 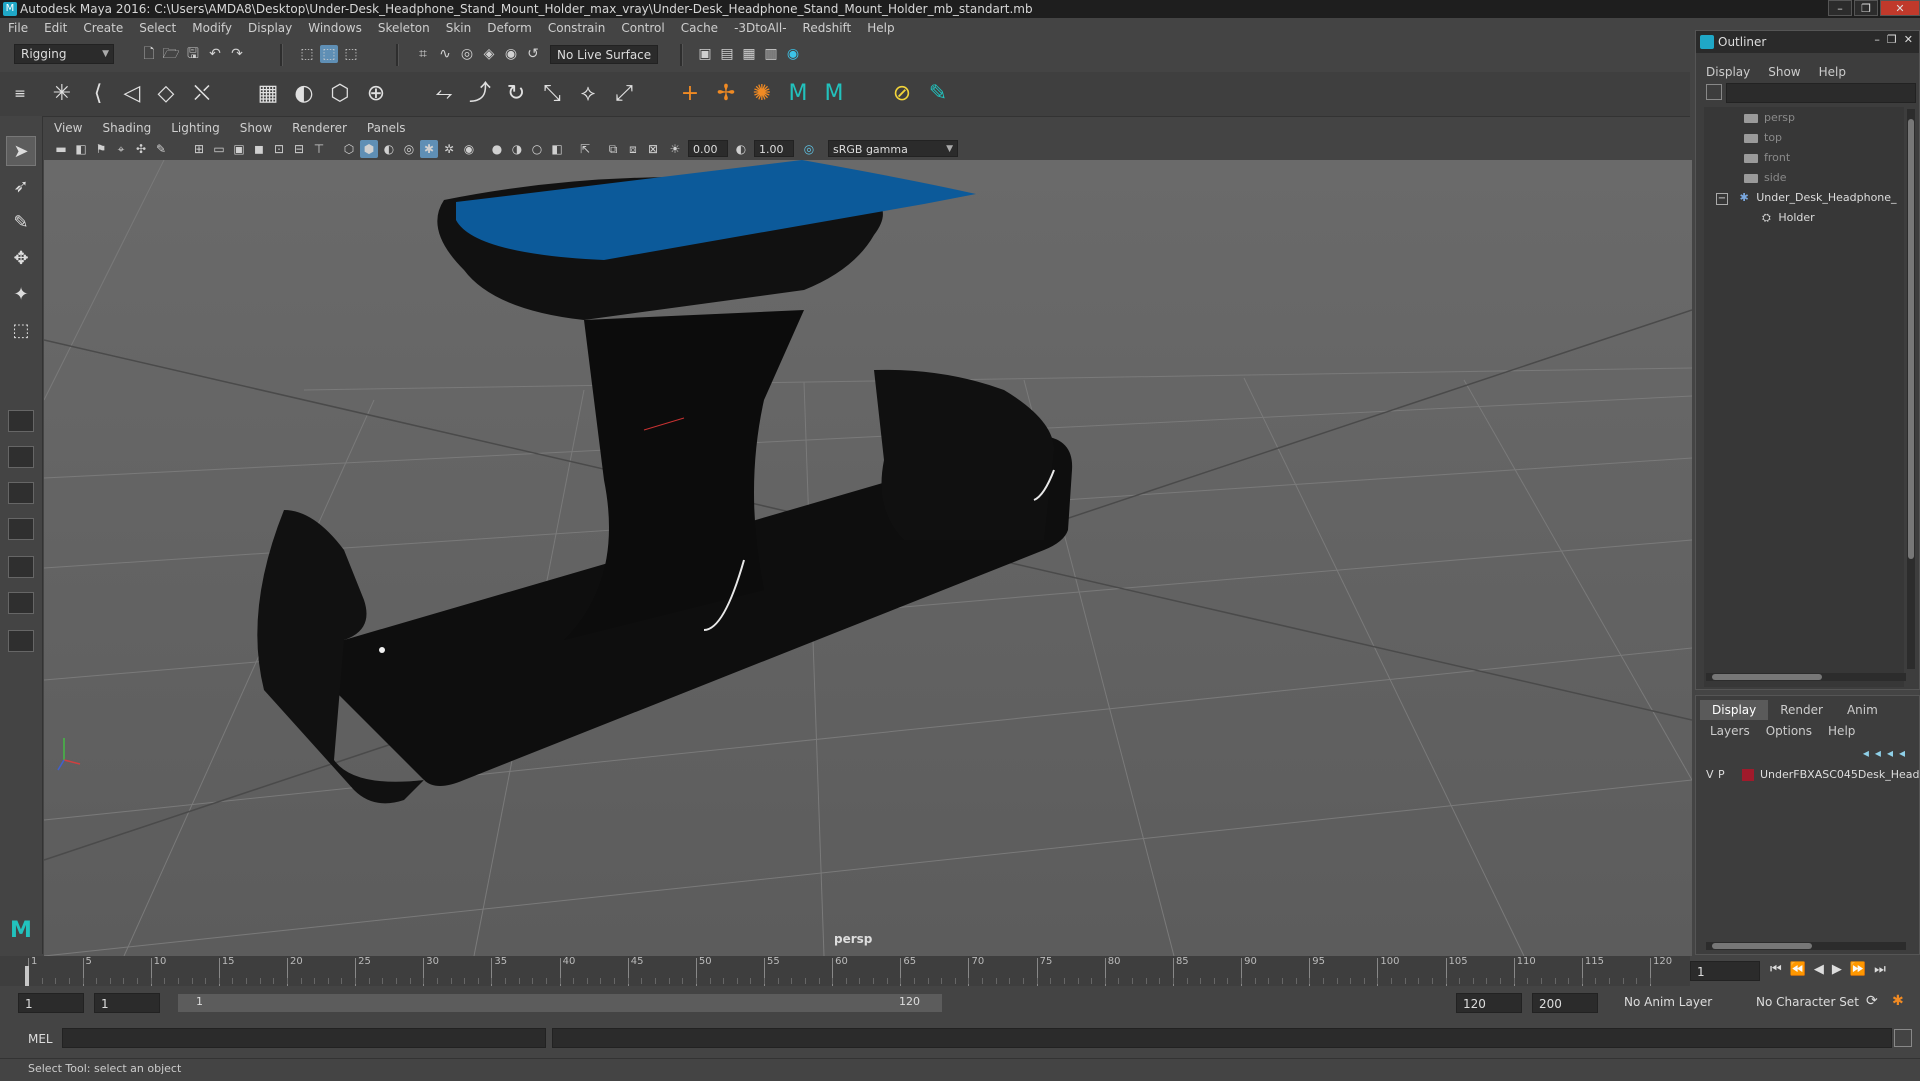 I want to click on exposure-field: 0.00, so click(x=708, y=148).